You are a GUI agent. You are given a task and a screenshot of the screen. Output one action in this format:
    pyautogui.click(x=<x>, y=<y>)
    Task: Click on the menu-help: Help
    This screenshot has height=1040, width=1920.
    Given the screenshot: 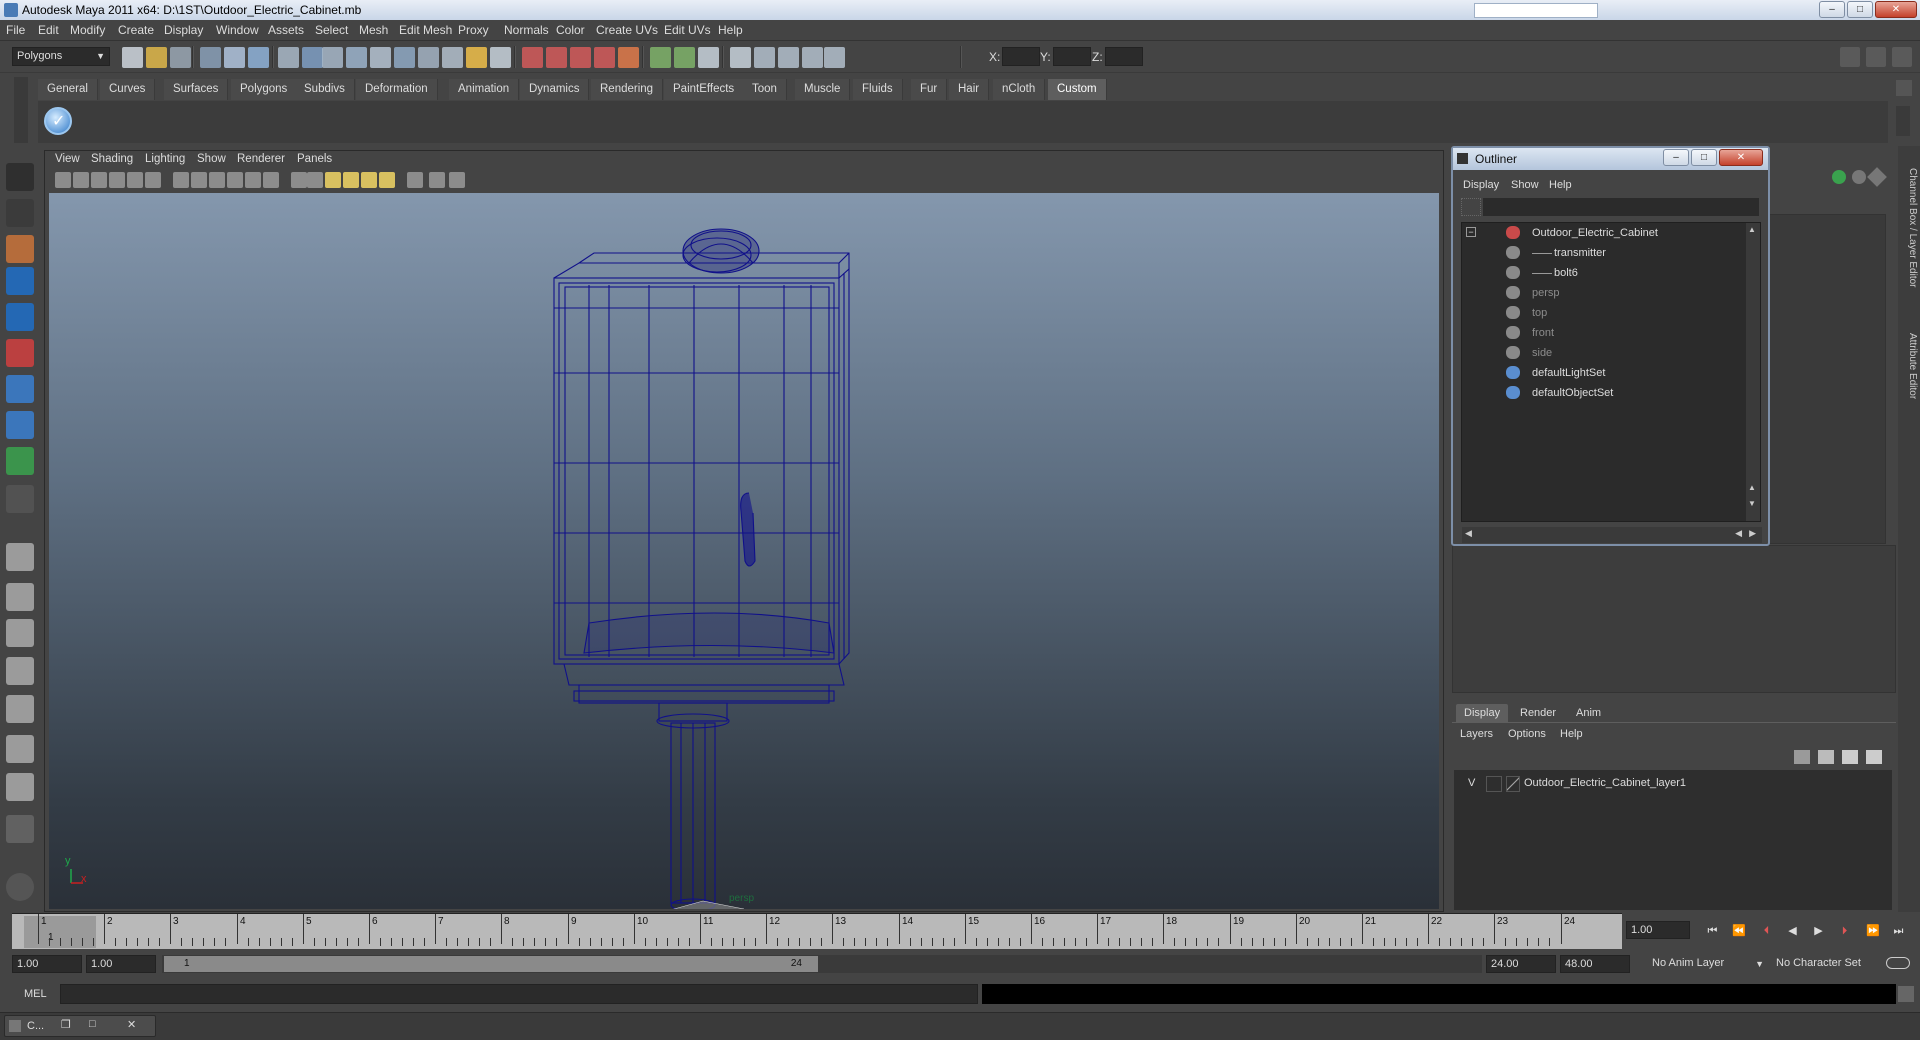 What is the action you would take?
    pyautogui.click(x=730, y=30)
    